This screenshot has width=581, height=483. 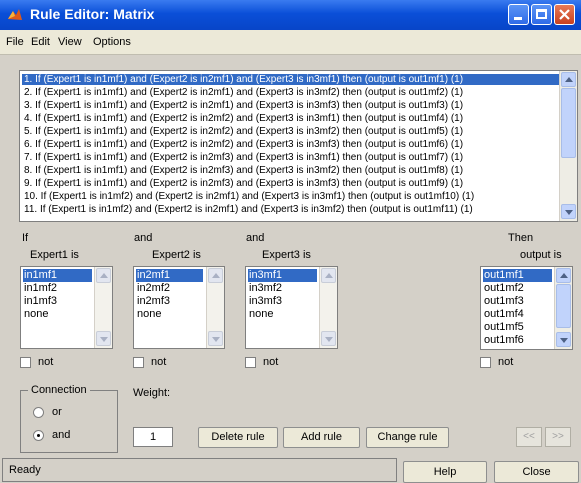 What do you see at coordinates (179, 307) in the screenshot?
I see `expert2-listbox: in2mf1 in2mf2 in2mf3 none` at bounding box center [179, 307].